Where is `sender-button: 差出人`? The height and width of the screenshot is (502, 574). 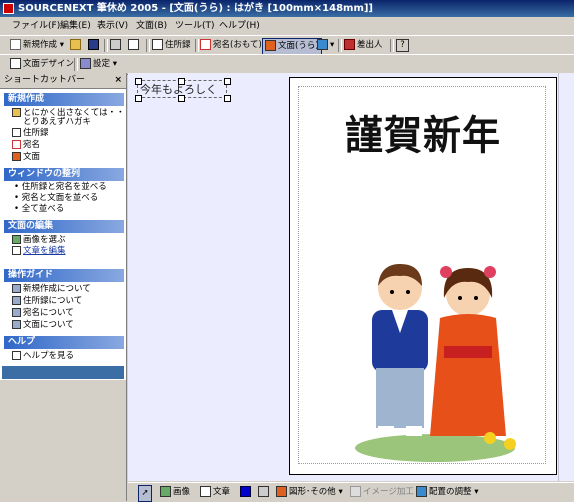
sender-button: 差出人 is located at coordinates (363, 45).